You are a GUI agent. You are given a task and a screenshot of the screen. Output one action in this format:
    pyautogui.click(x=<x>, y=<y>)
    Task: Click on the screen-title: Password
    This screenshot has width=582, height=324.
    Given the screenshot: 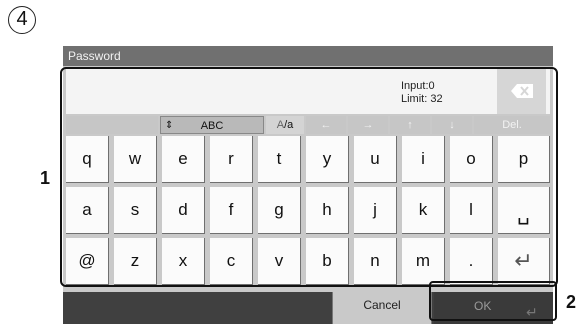 What is the action you would take?
    pyautogui.click(x=94, y=56)
    